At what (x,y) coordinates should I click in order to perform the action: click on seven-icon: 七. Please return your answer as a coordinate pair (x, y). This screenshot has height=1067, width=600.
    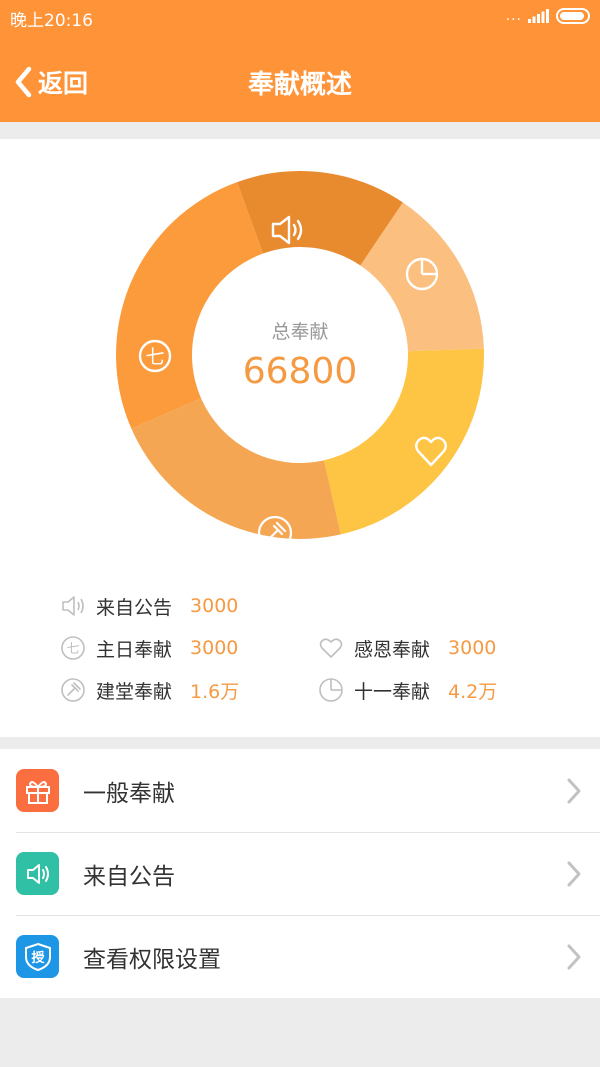
    Looking at the image, I should click on (73, 648).